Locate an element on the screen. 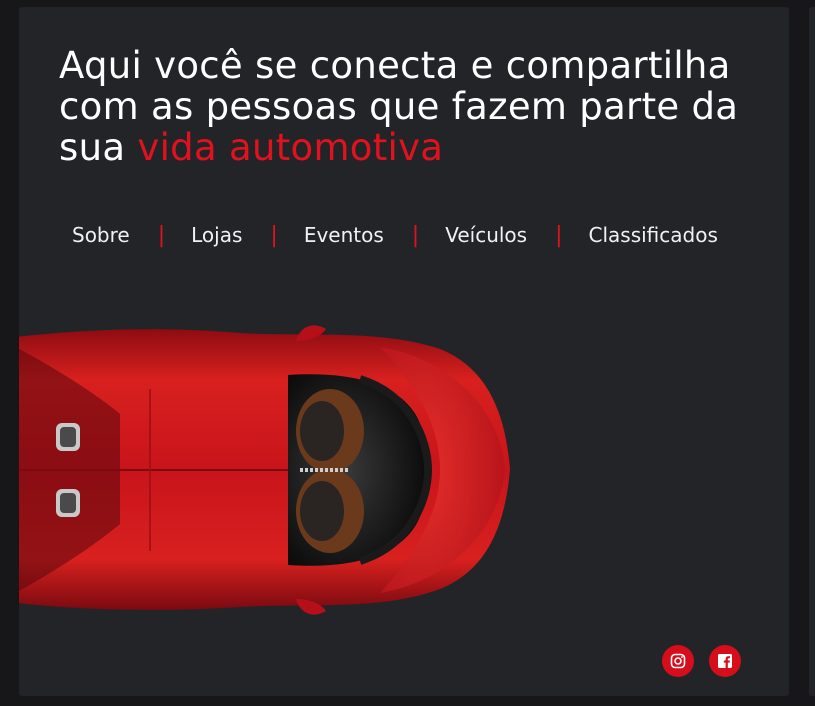  nav-item-classificados: Classificados is located at coordinates (653, 235).